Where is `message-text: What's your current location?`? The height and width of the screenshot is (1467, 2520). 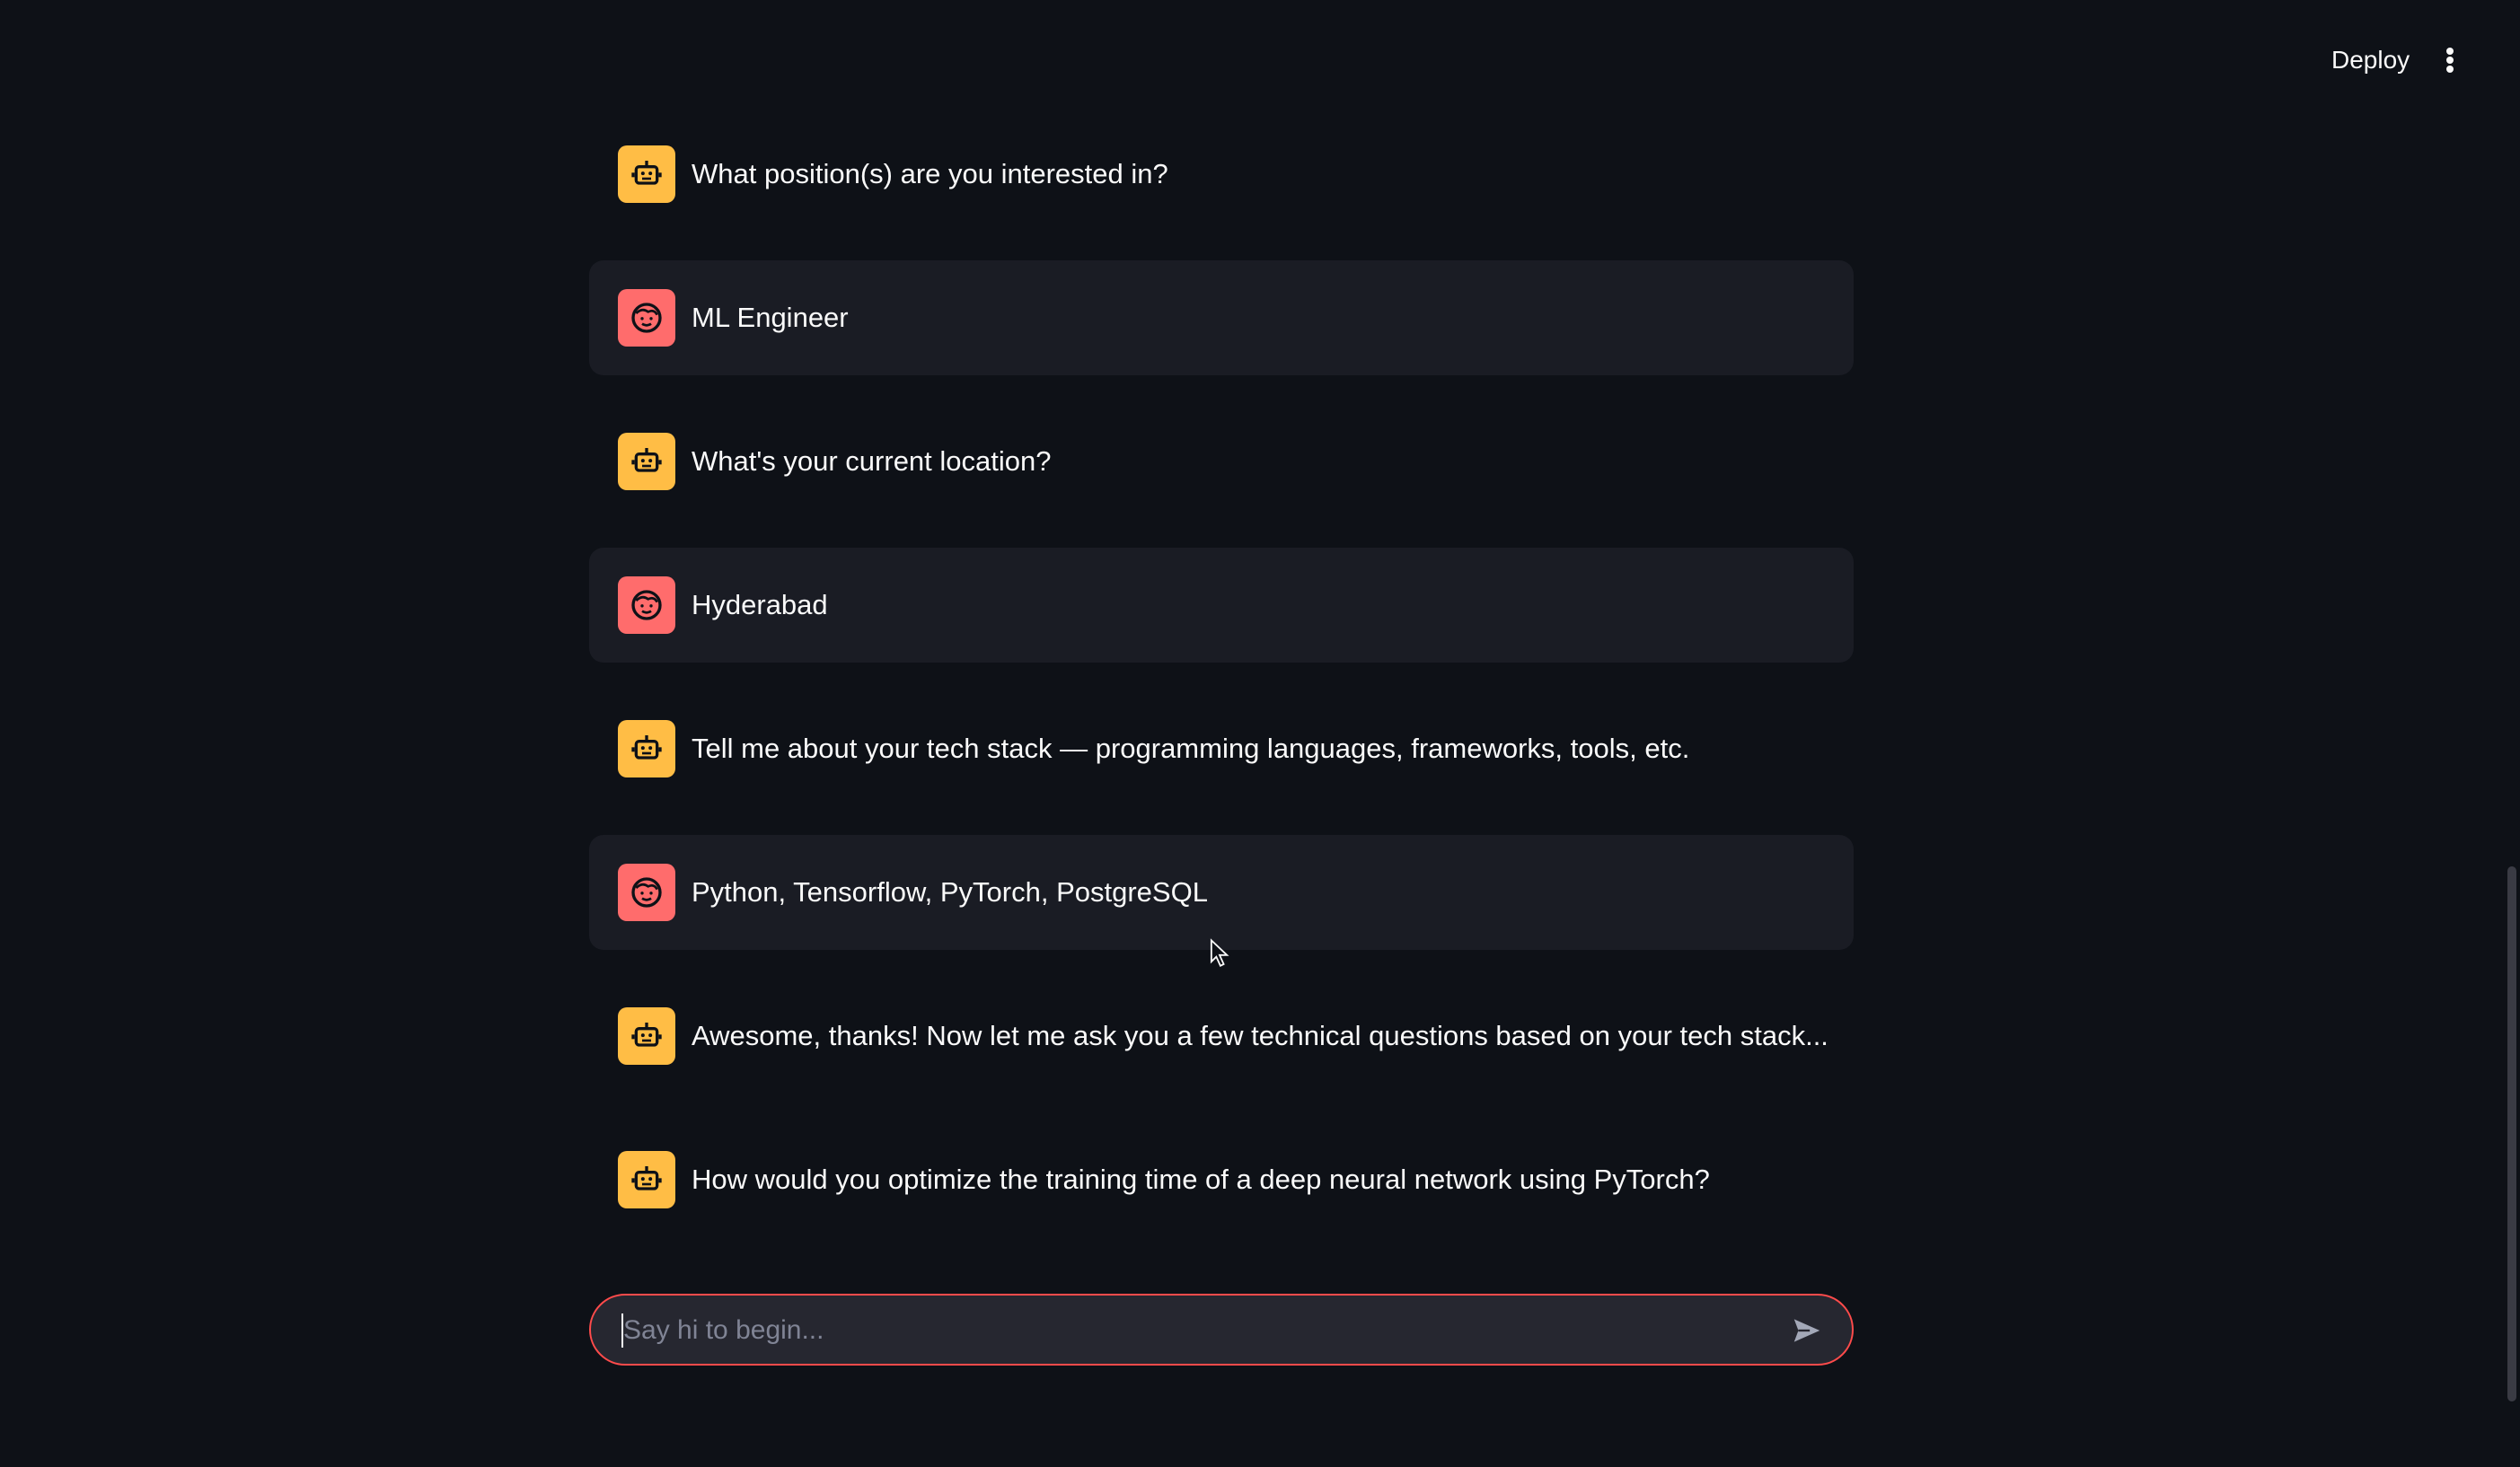
message-text: What's your current location? is located at coordinates (872, 461).